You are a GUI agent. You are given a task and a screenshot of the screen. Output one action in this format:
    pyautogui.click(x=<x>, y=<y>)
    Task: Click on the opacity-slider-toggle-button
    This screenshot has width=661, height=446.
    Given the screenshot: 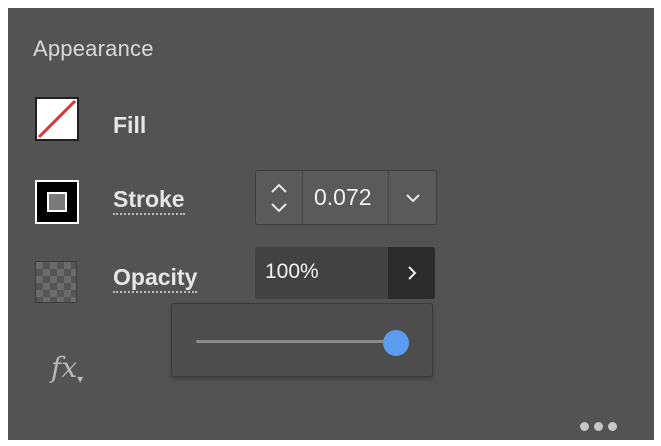 What is the action you would take?
    pyautogui.click(x=411, y=273)
    